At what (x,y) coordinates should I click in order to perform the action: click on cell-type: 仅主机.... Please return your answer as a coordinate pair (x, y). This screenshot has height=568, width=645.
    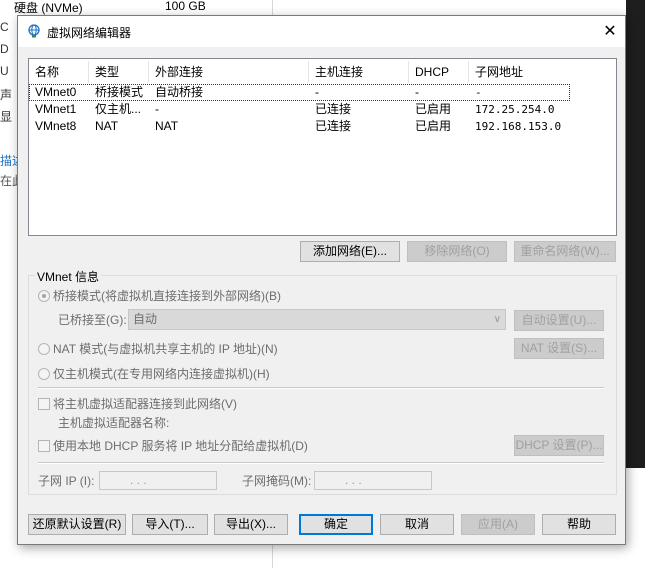
    Looking at the image, I should click on (118, 109).